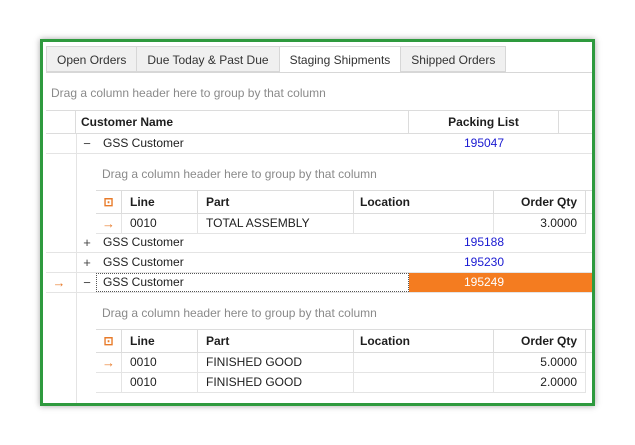  I want to click on group-row: + GSS Customer 195188, so click(319, 243).